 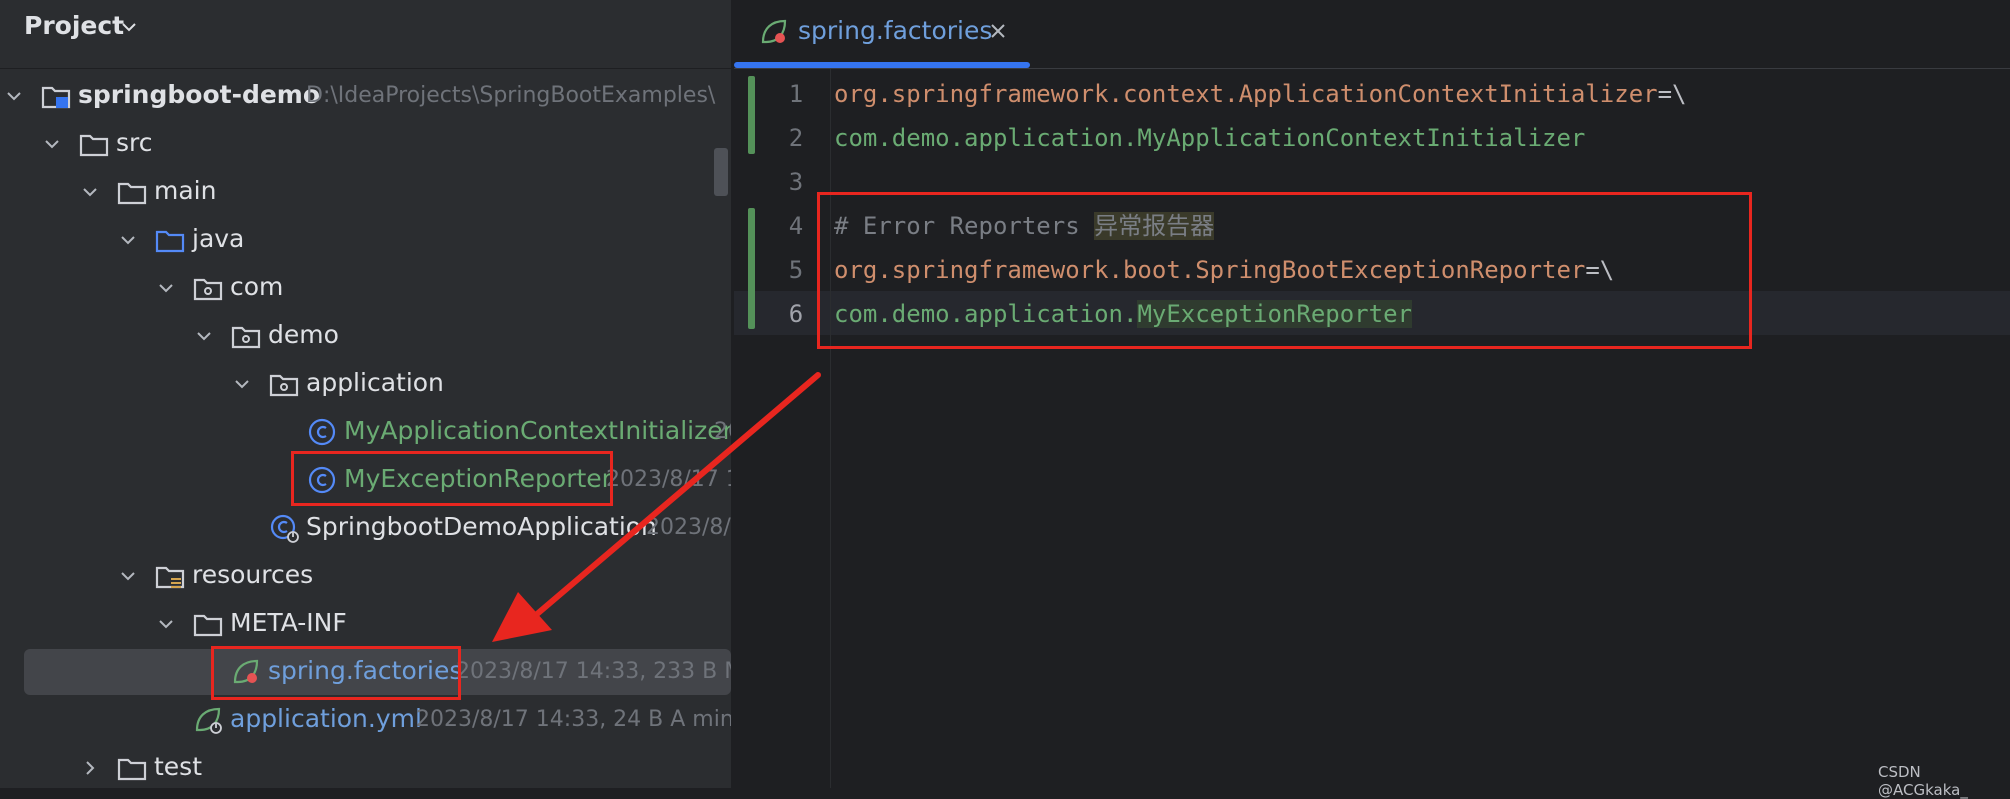 I want to click on chevron-right-icon, so click(x=90, y=768).